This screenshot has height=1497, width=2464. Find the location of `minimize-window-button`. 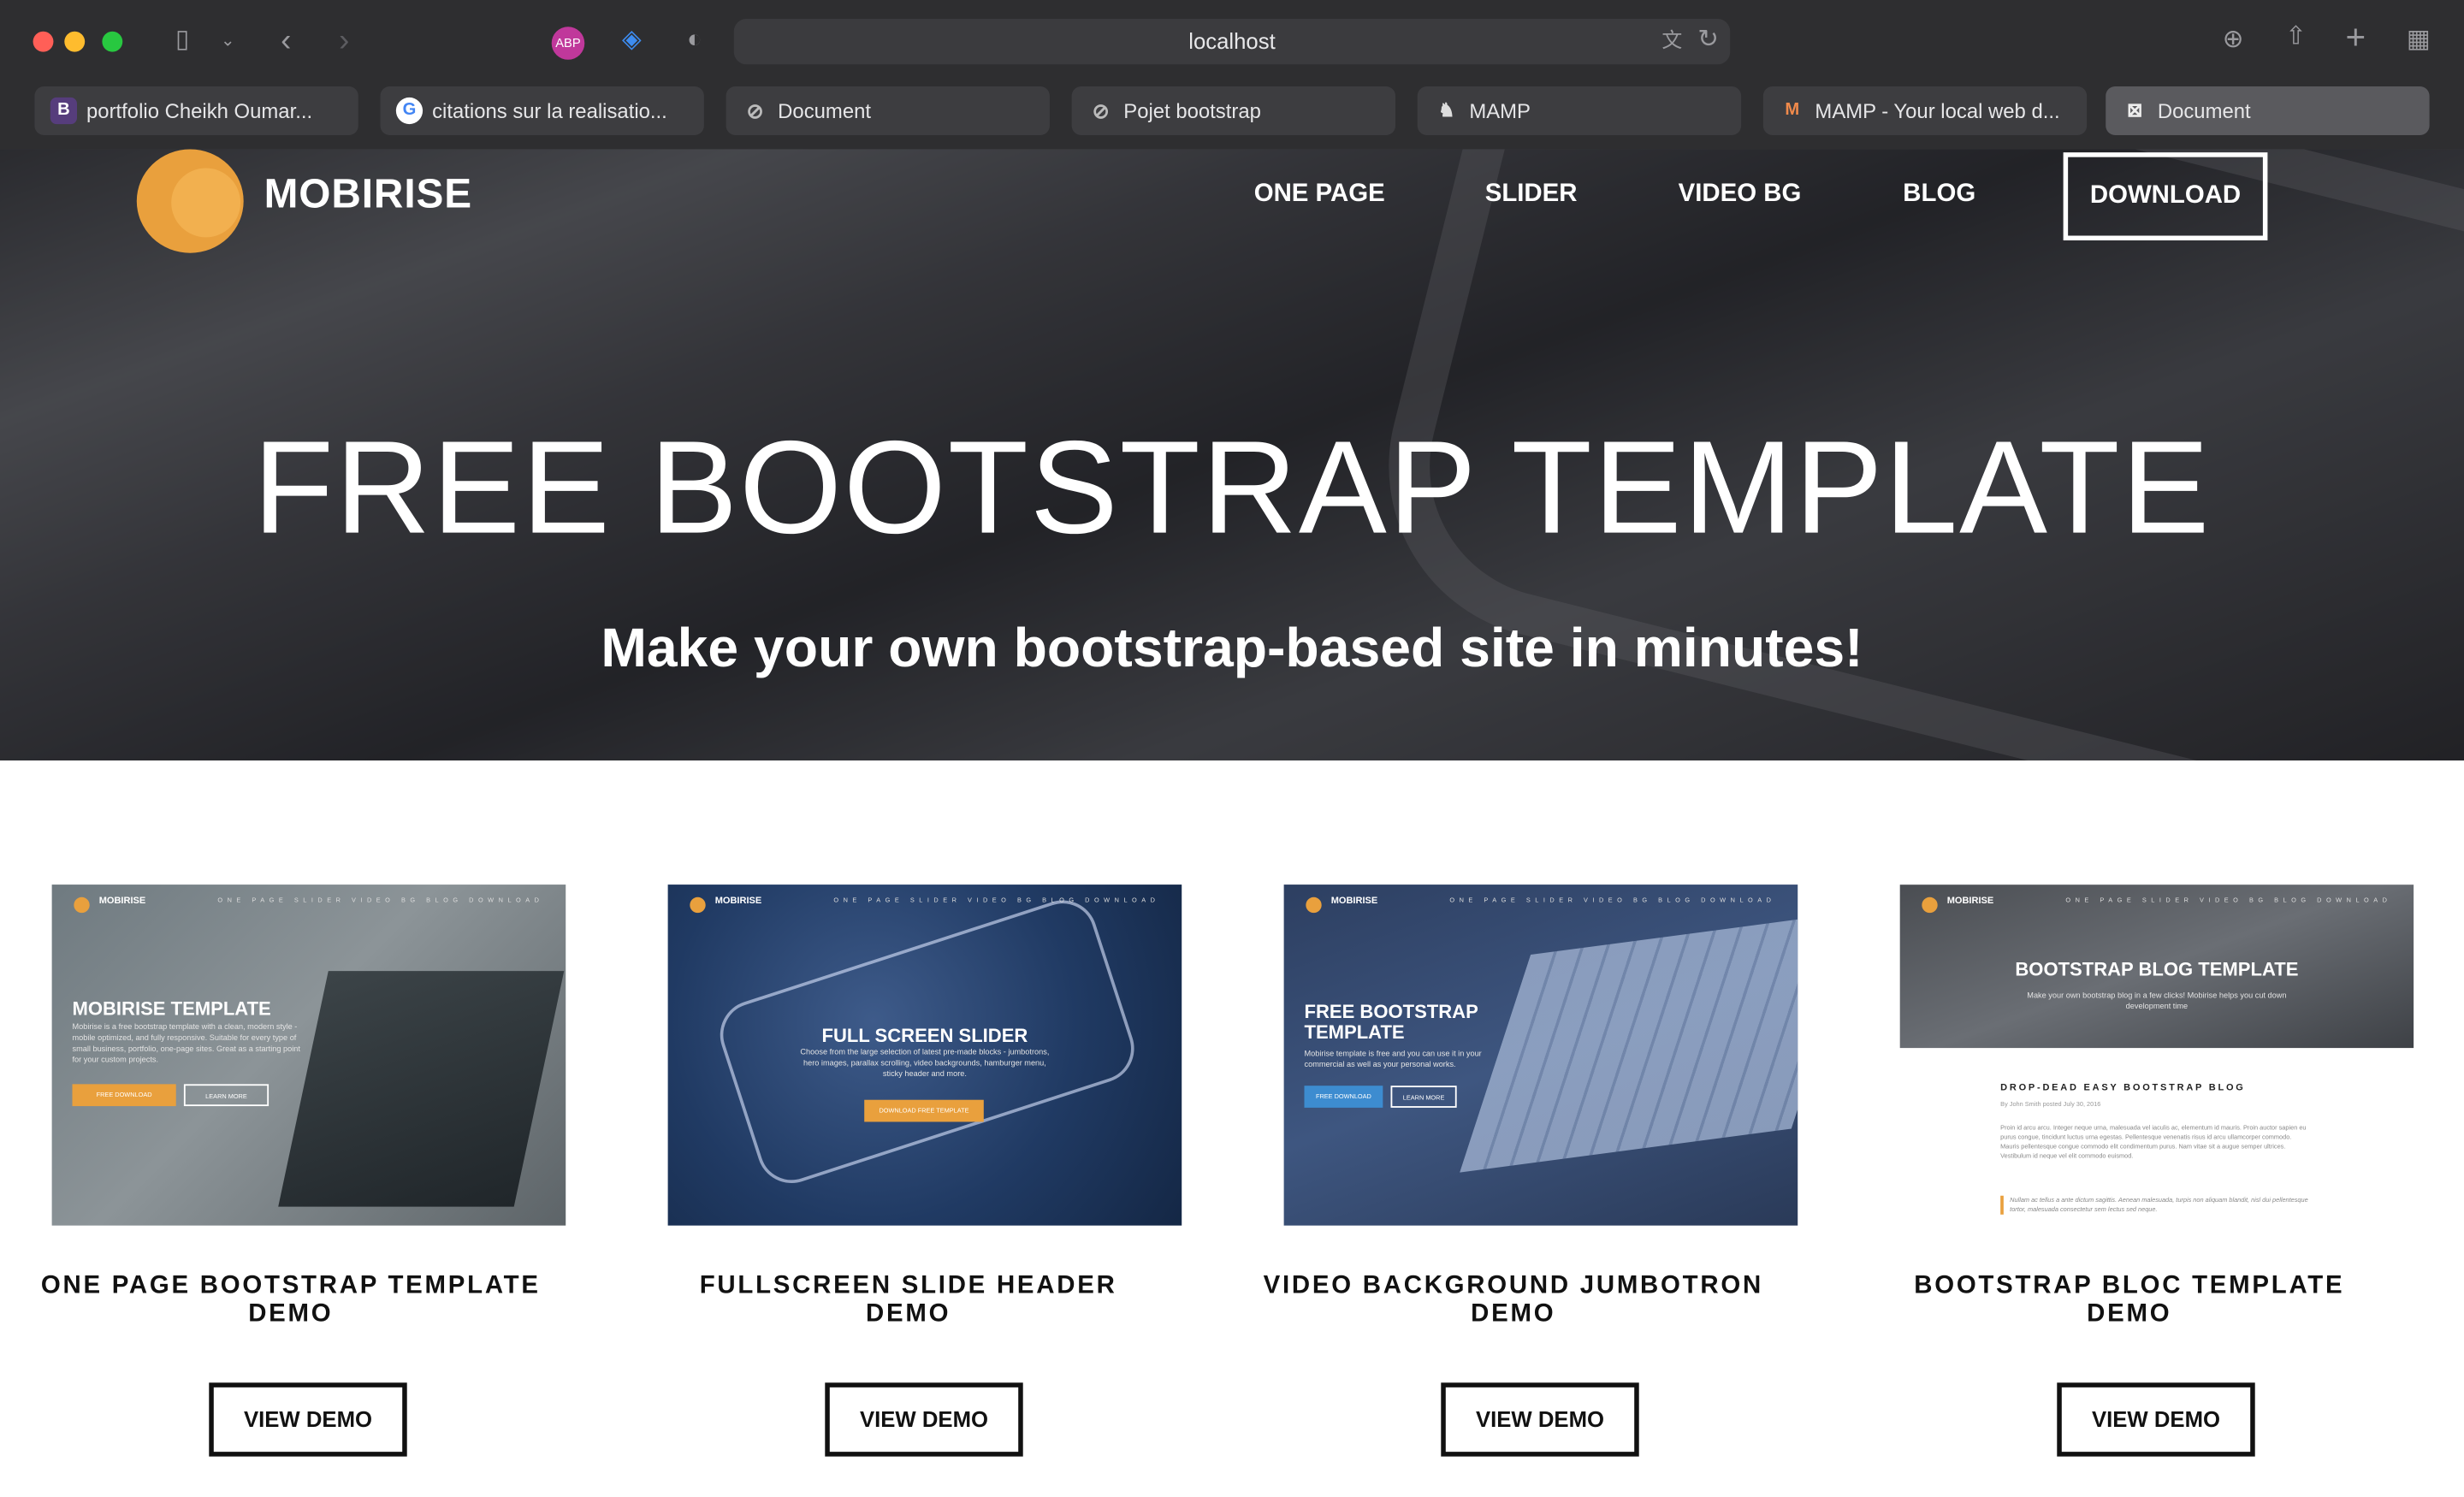

minimize-window-button is located at coordinates (75, 41).